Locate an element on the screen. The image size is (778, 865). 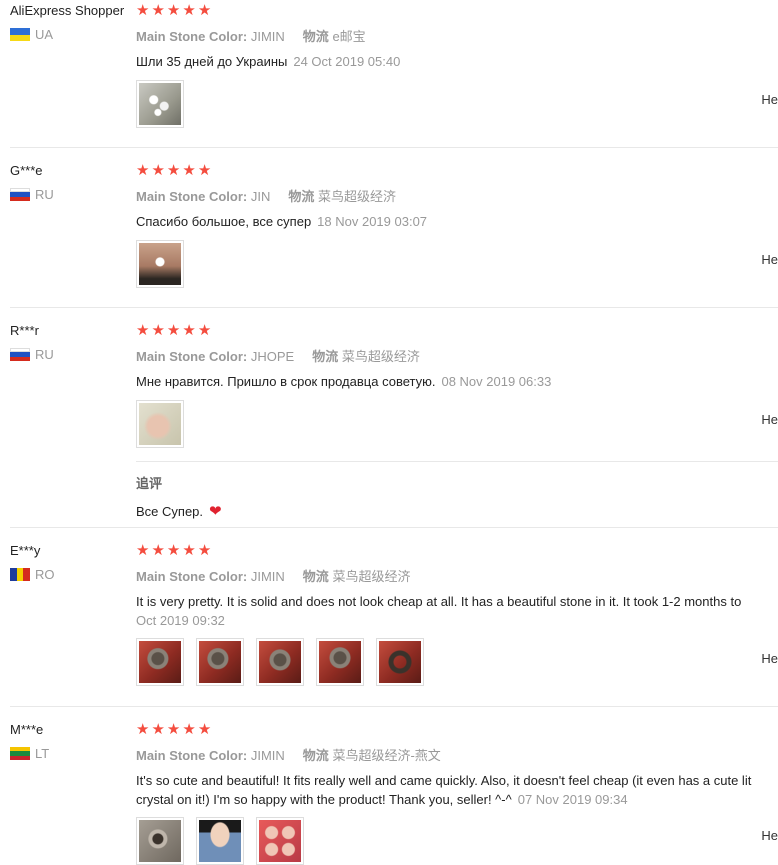
followup-text: Все Супер. ❤ is located at coordinates (179, 511).